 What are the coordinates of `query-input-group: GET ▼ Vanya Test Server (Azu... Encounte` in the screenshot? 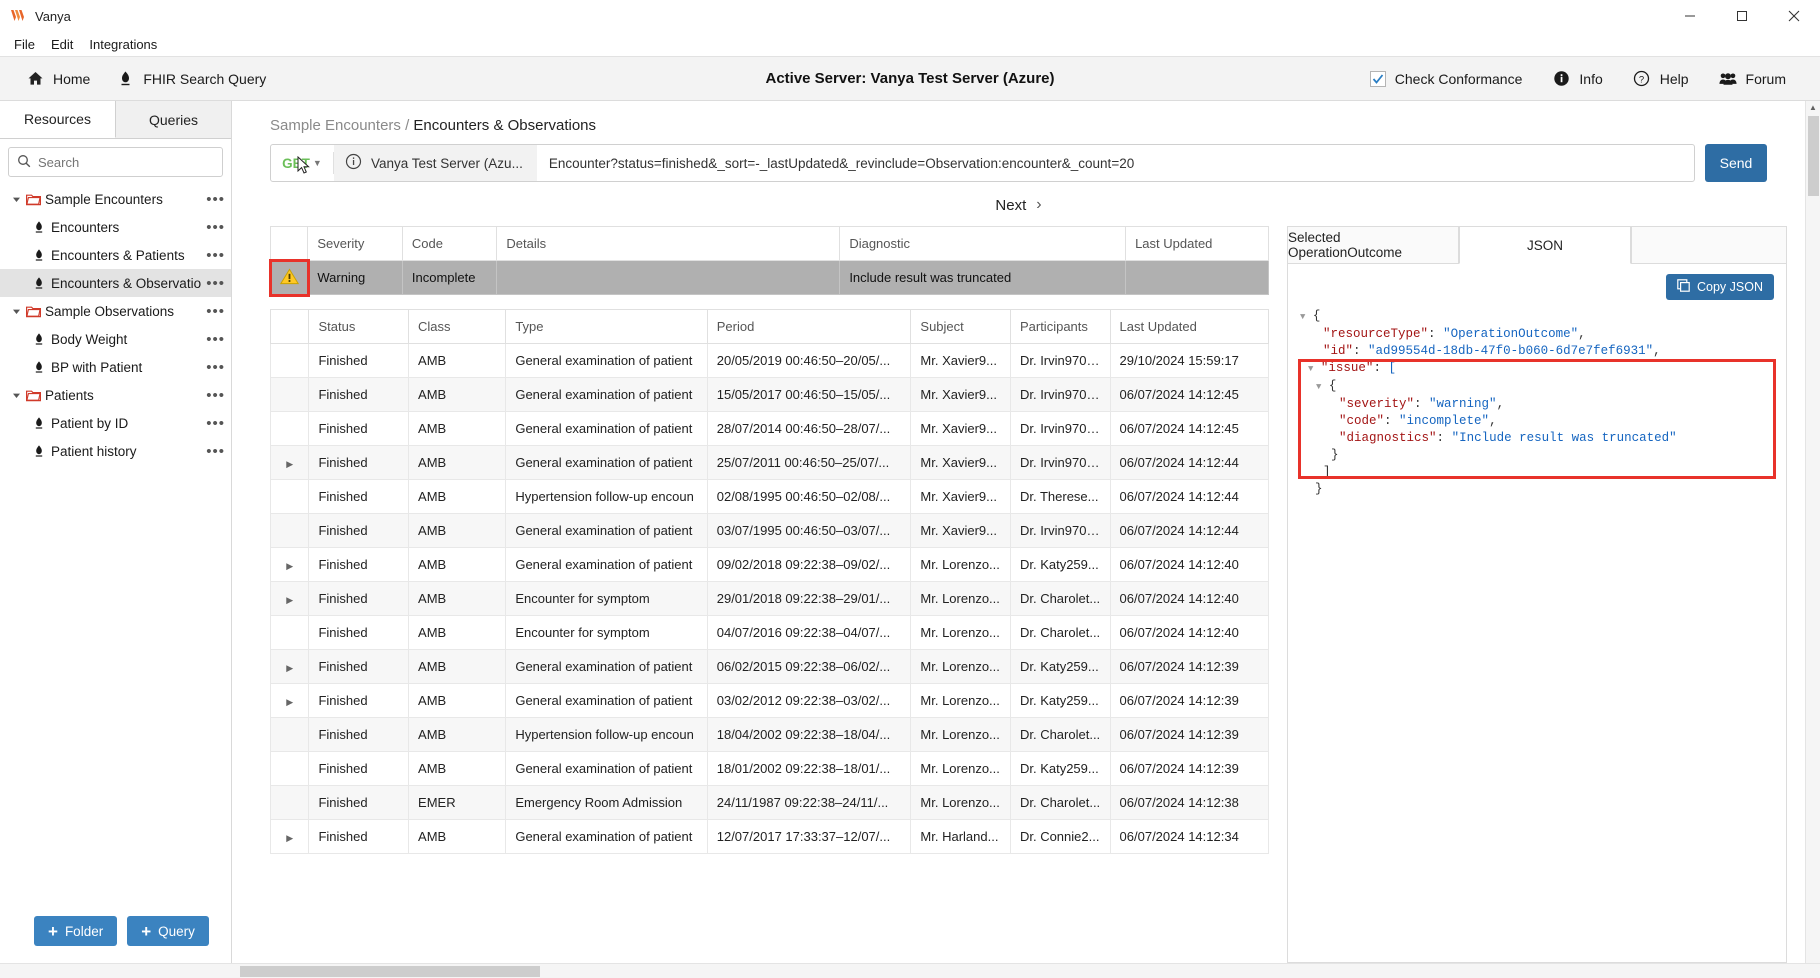 It's located at (982, 163).